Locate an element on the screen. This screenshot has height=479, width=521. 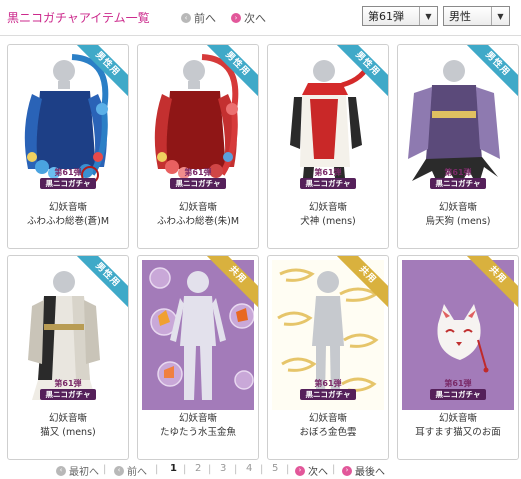
item-card: 第61弾 黒ニコガチャ 共用 幻妖音噺 おぼろ金色雲 is located at coordinates (328, 357).